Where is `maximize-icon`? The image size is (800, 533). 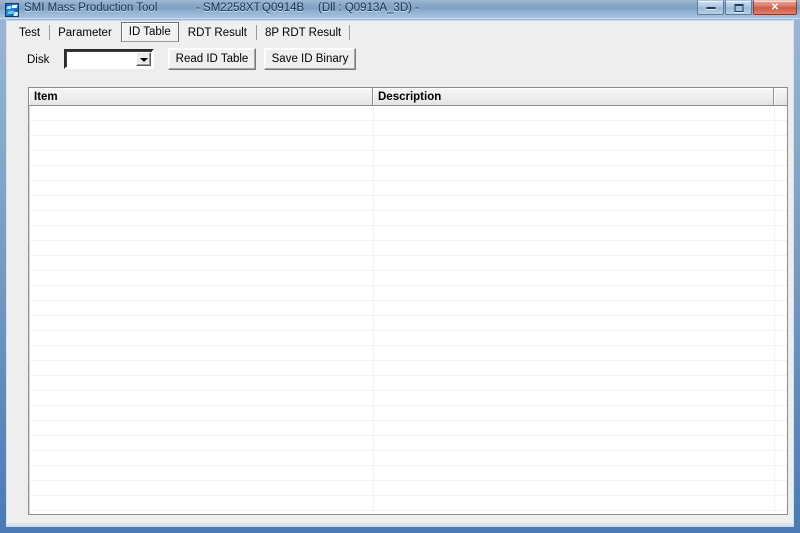 maximize-icon is located at coordinates (738, 7).